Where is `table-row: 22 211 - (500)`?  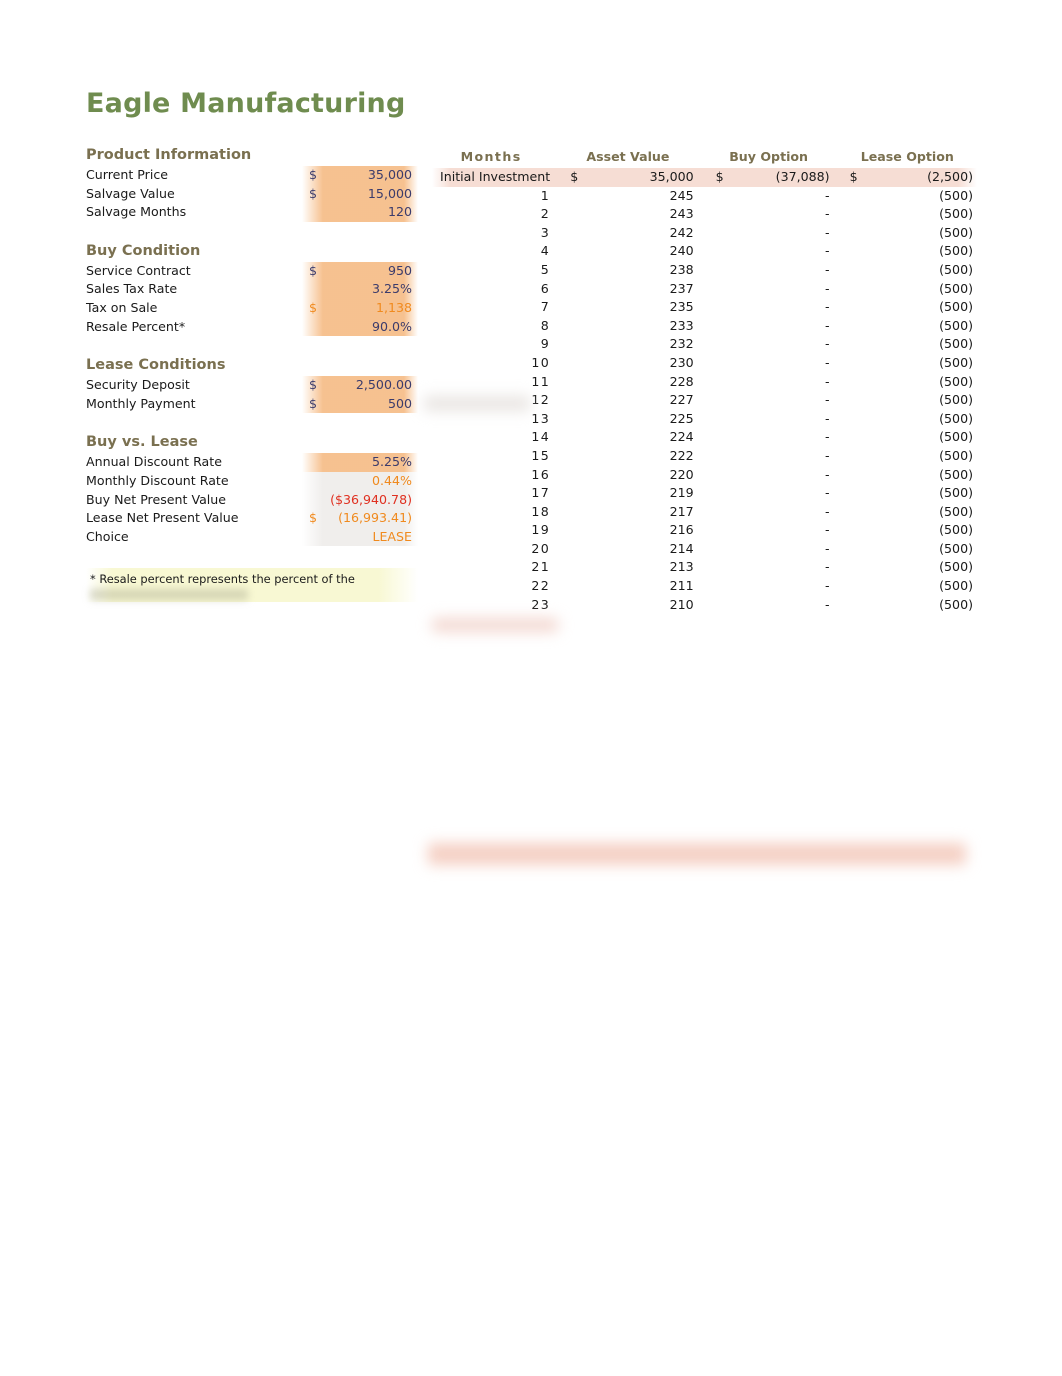 table-row: 22 211 - (500) is located at coordinates (704, 586).